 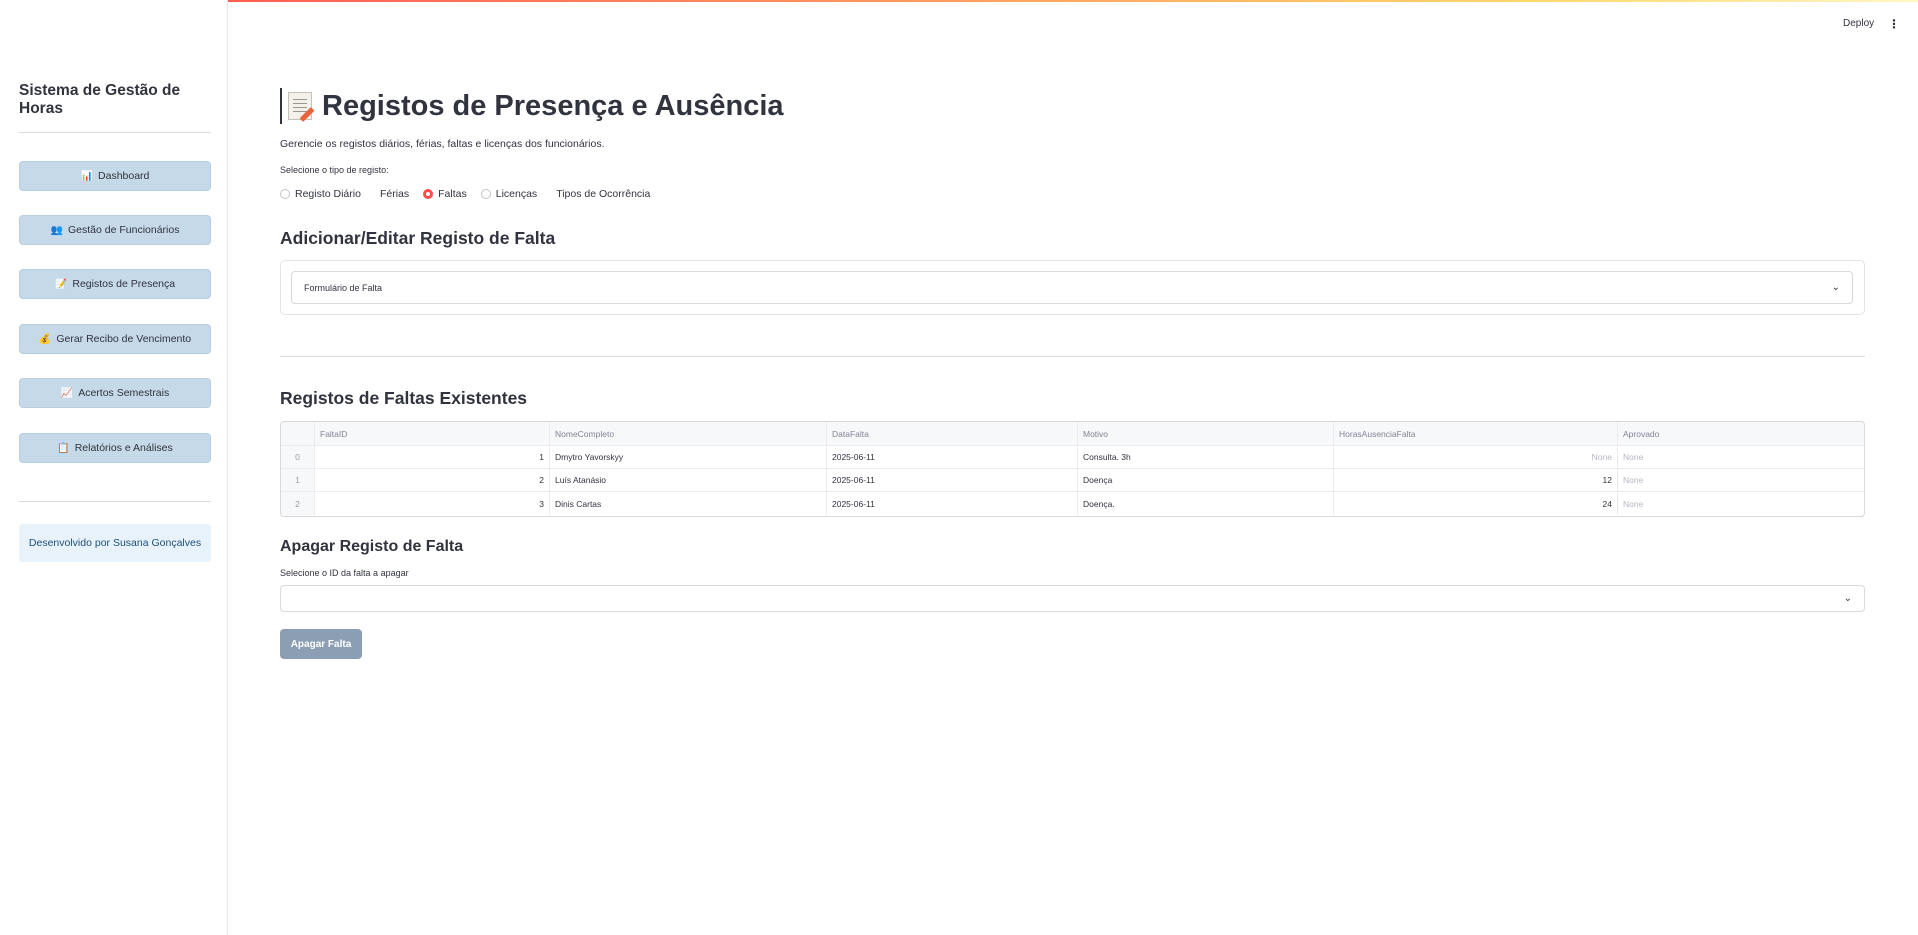 I want to click on radio-faltas: Faltas, so click(x=445, y=194).